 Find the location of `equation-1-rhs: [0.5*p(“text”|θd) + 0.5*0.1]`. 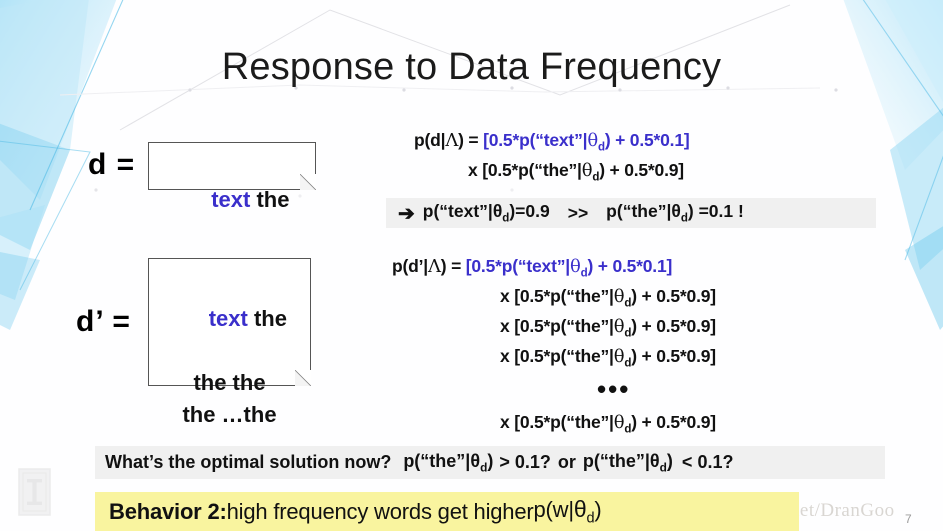

equation-1-rhs: [0.5*p(“text”|θd) + 0.5*0.1] is located at coordinates (586, 142).